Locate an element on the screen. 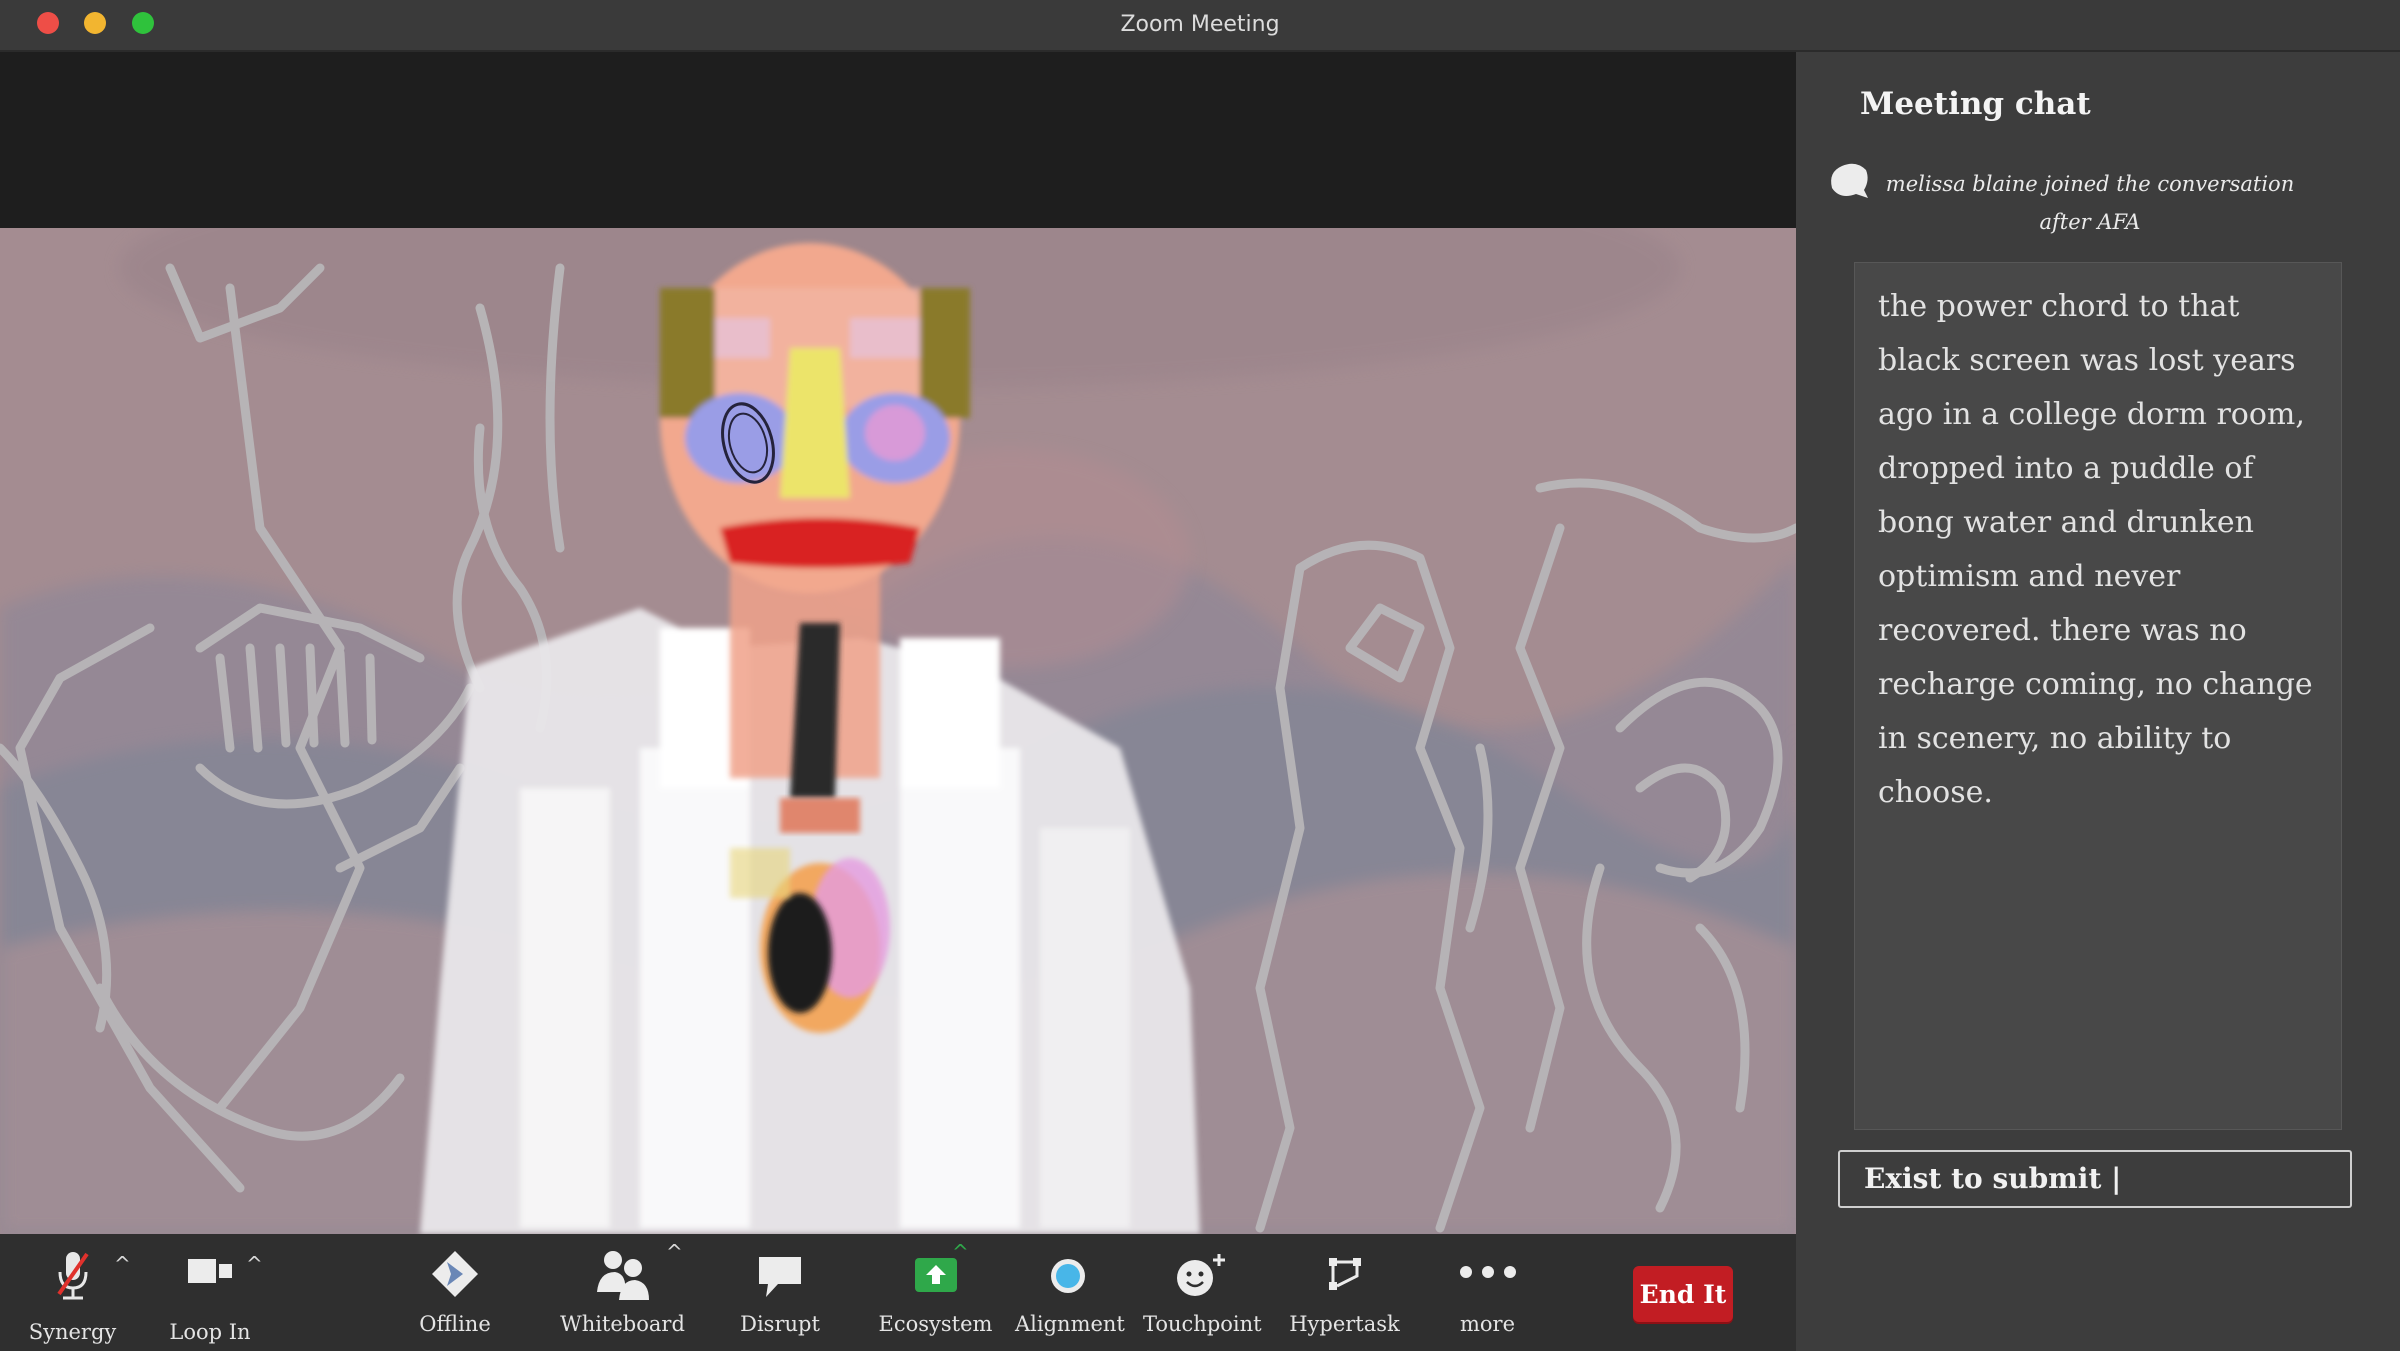 Image resolution: width=2400 pixels, height=1351 pixels. participant-avatar-icon is located at coordinates (1849, 184).